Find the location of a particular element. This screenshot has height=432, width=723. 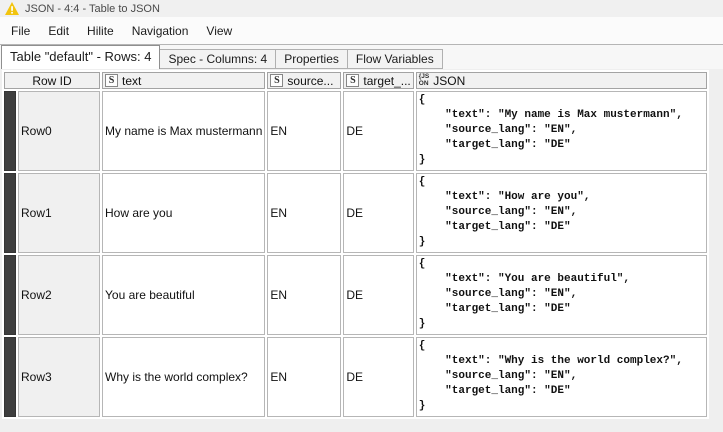

menu-bar: File Edit Hilite Navigation View is located at coordinates (361, 31).